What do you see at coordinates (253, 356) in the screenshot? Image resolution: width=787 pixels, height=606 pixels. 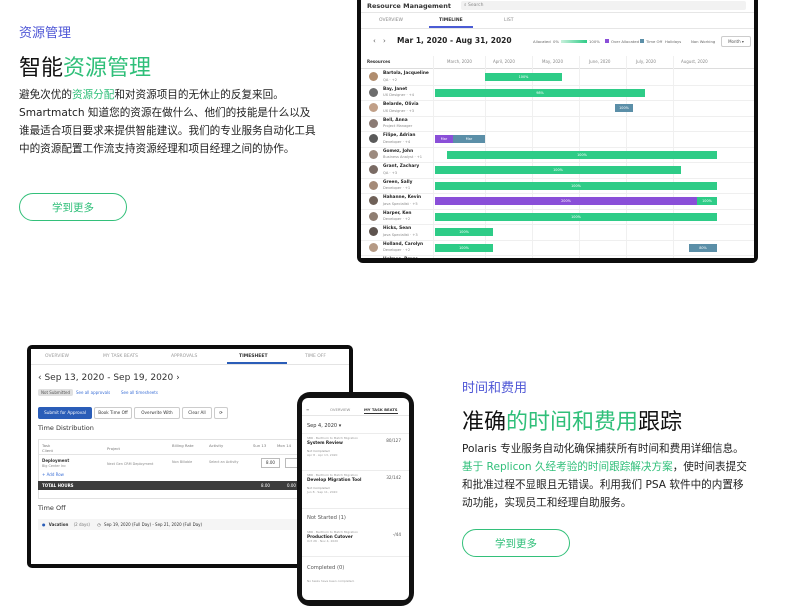 I see `tab-timesheet: TIMESHEET` at bounding box center [253, 356].